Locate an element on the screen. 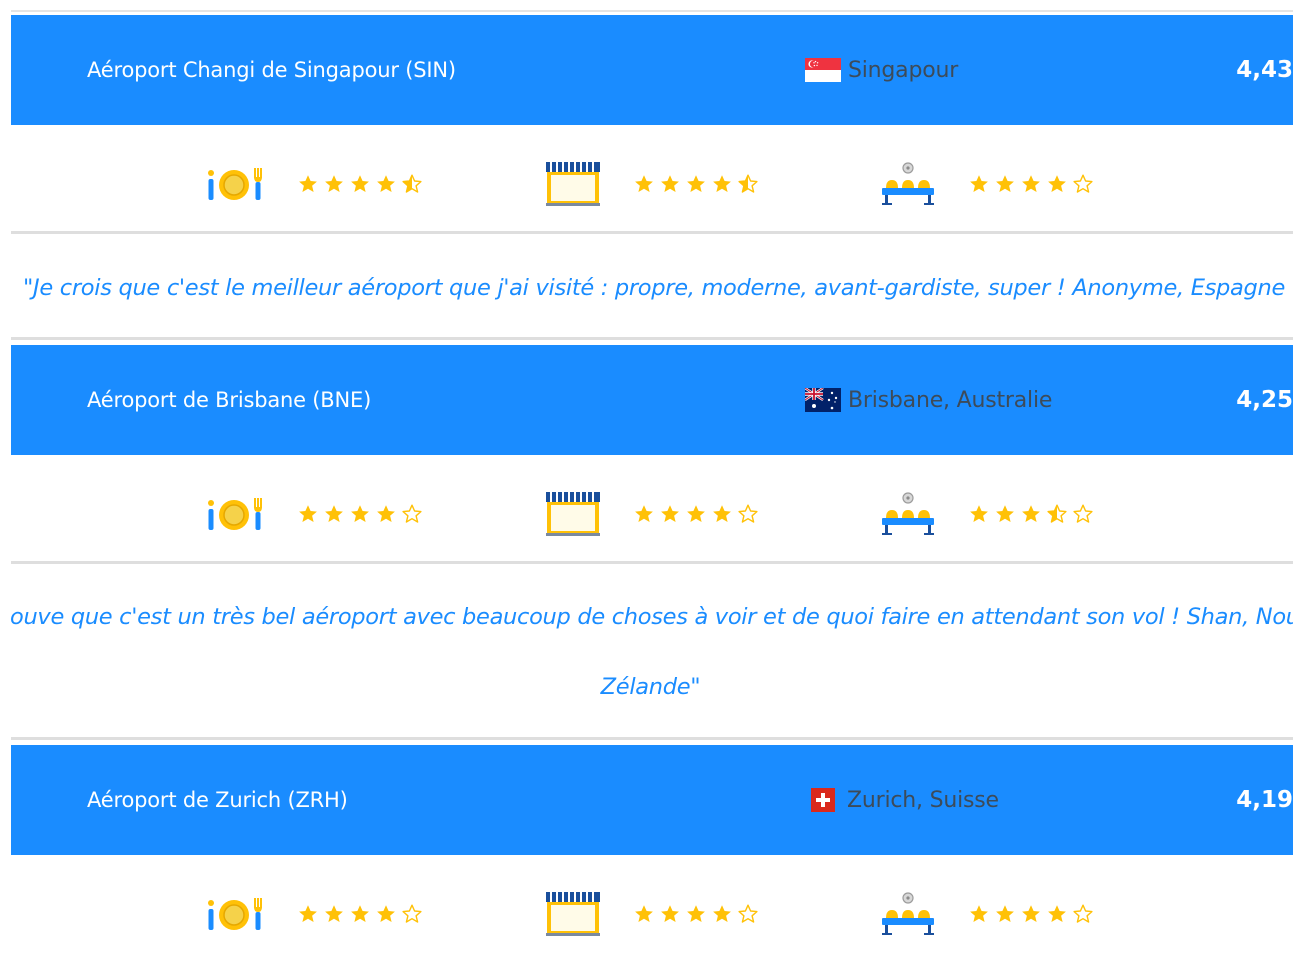  airport-name: Aéroport de Brisbane (BNE) is located at coordinates (229, 400).